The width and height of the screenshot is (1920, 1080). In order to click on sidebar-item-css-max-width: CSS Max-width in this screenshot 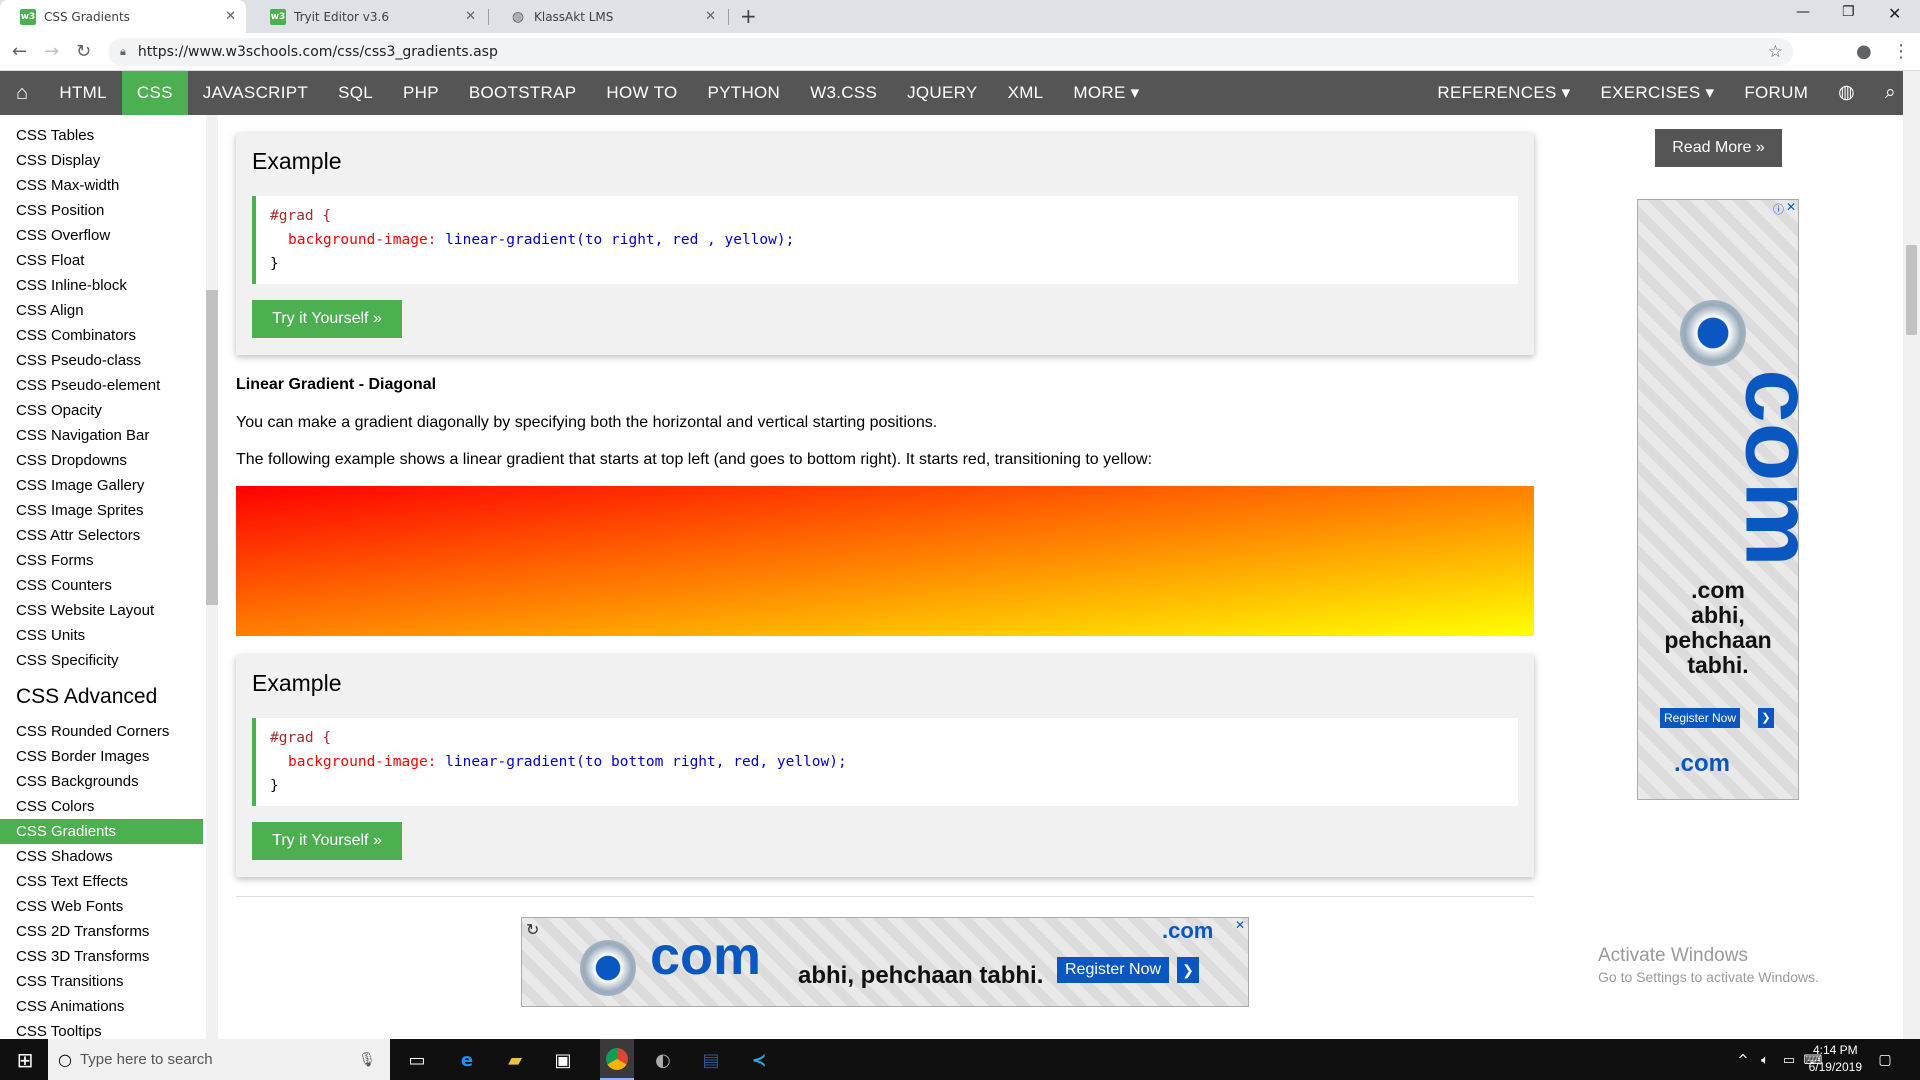, I will do `click(101, 185)`.